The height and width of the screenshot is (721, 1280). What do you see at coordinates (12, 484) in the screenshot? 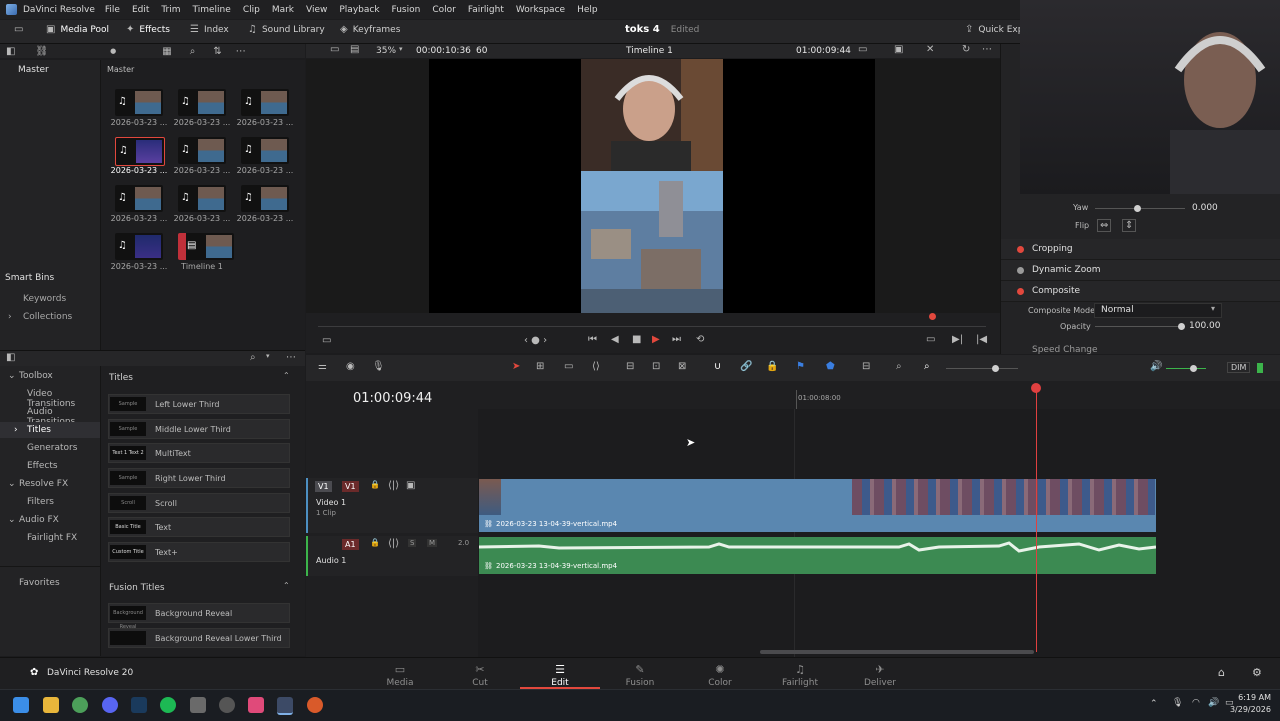
I see `collapse-icon: ⌄` at bounding box center [12, 484].